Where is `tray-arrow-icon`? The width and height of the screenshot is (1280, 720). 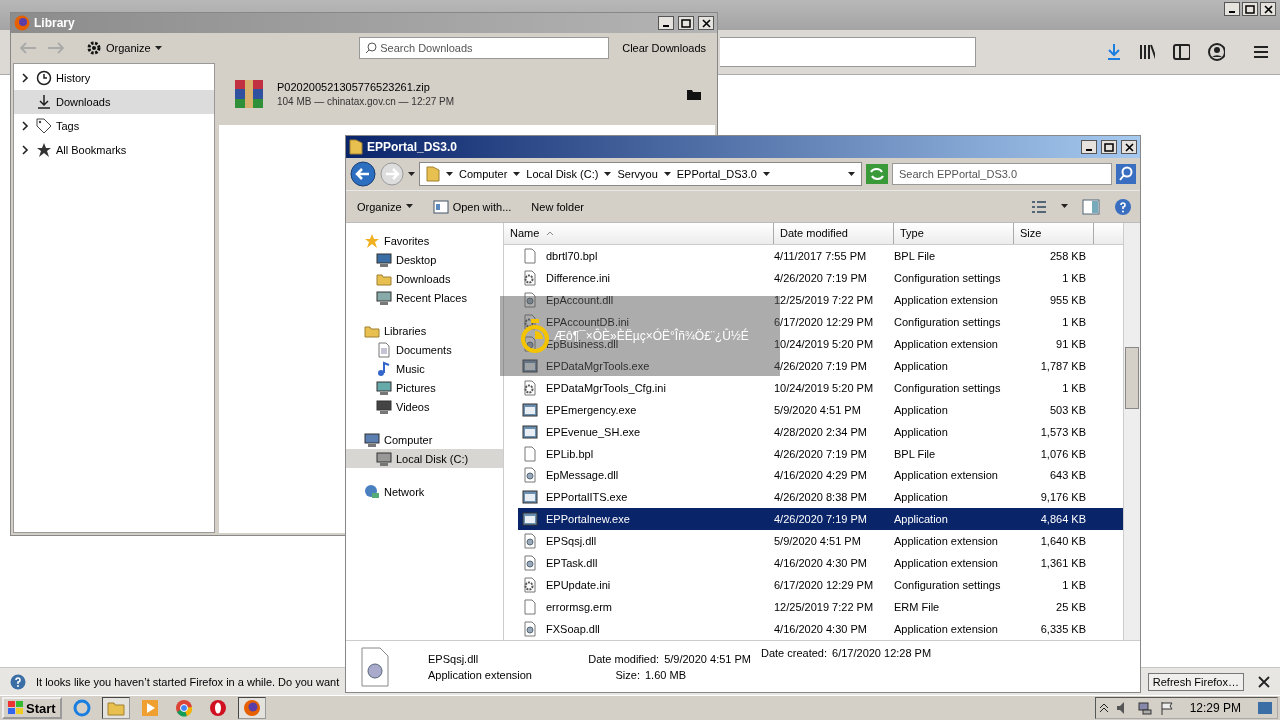 tray-arrow-icon is located at coordinates (1103, 708).